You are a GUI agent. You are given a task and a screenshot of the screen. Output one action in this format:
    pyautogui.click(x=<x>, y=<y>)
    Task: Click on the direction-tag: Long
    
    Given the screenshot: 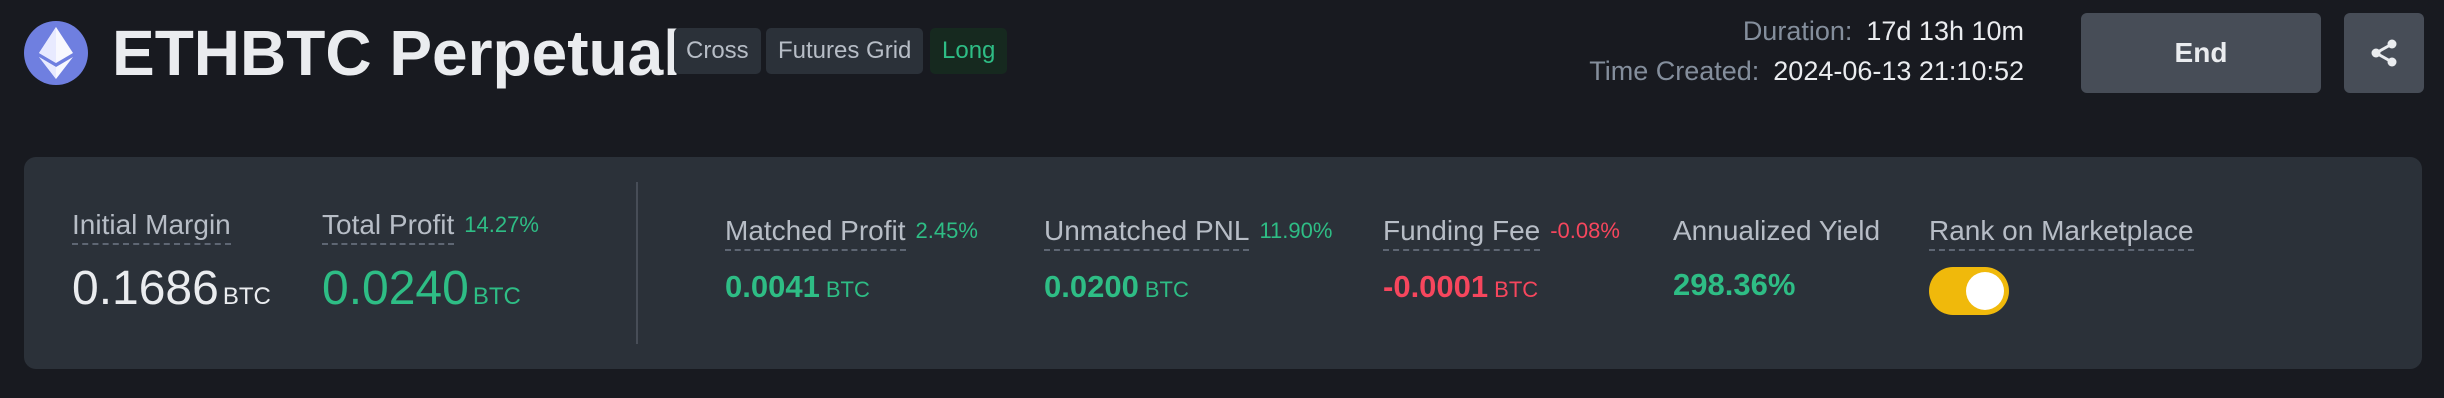 What is the action you would take?
    pyautogui.click(x=969, y=51)
    